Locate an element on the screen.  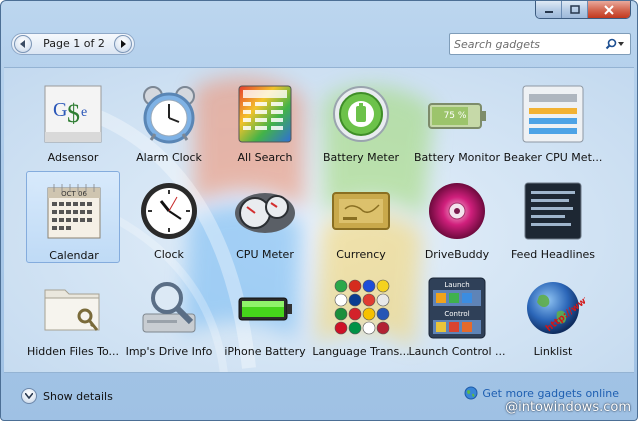
pager: Page 1 of 2 is located at coordinates (73, 44).